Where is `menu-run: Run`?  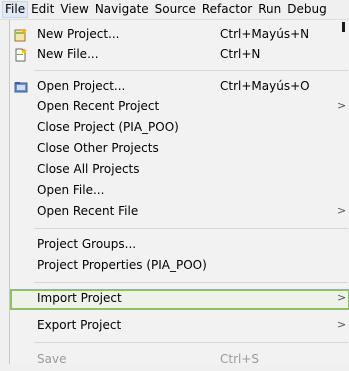
menu-run: Run is located at coordinates (269, 9).